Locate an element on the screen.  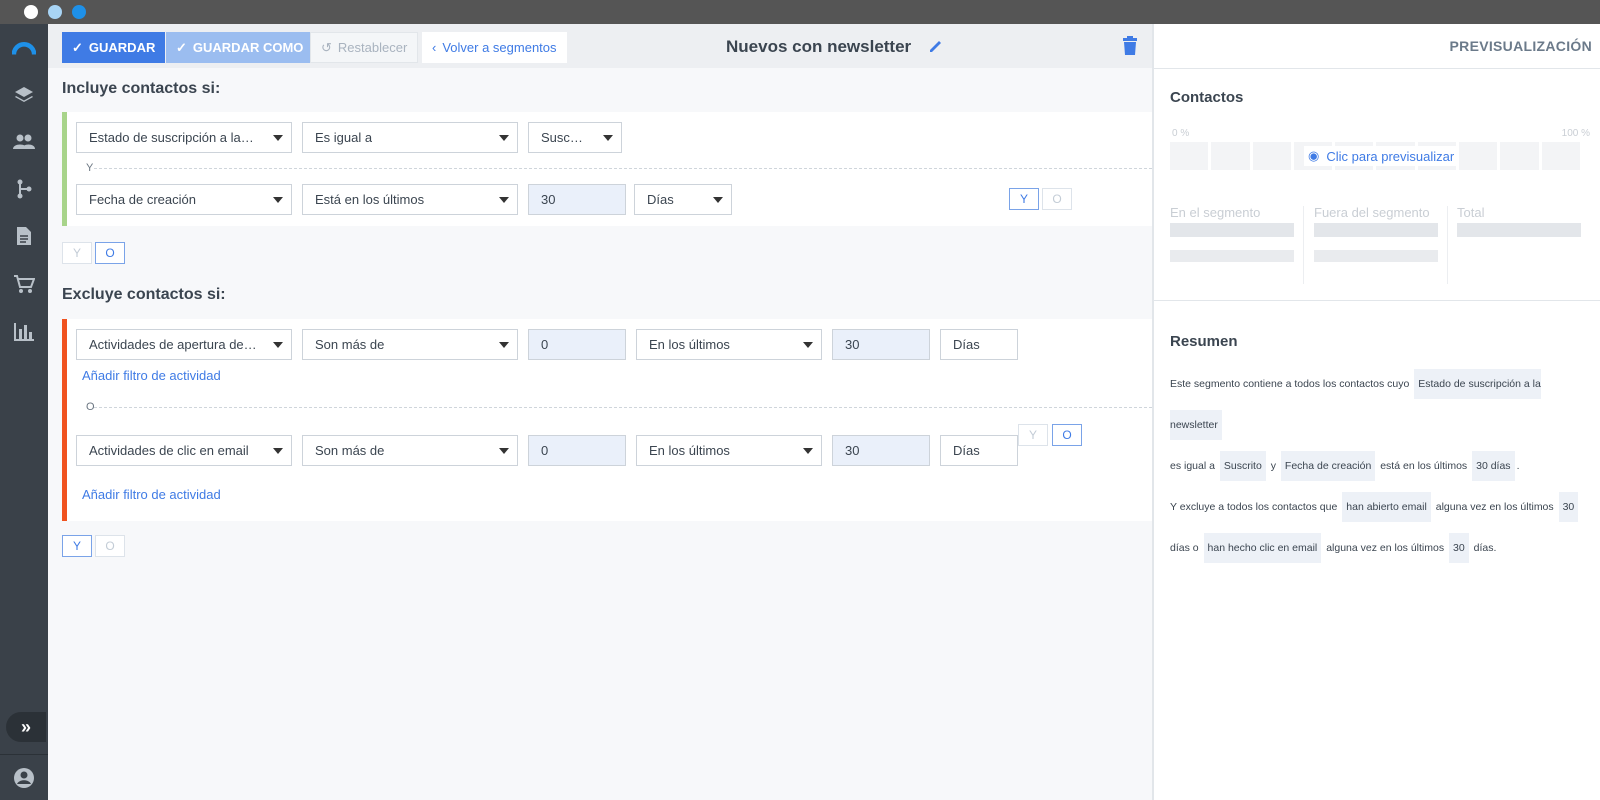
exclude-unit-field-2: Días is located at coordinates (979, 450).